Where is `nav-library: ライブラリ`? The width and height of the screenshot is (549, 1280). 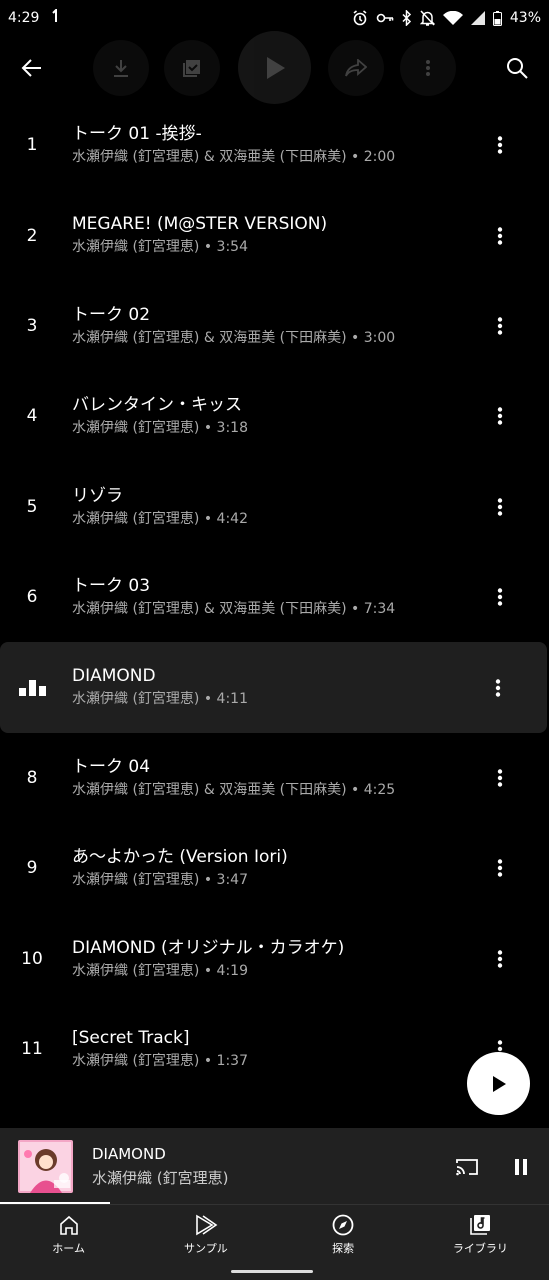
nav-library: ライブラリ is located at coordinates (480, 1242).